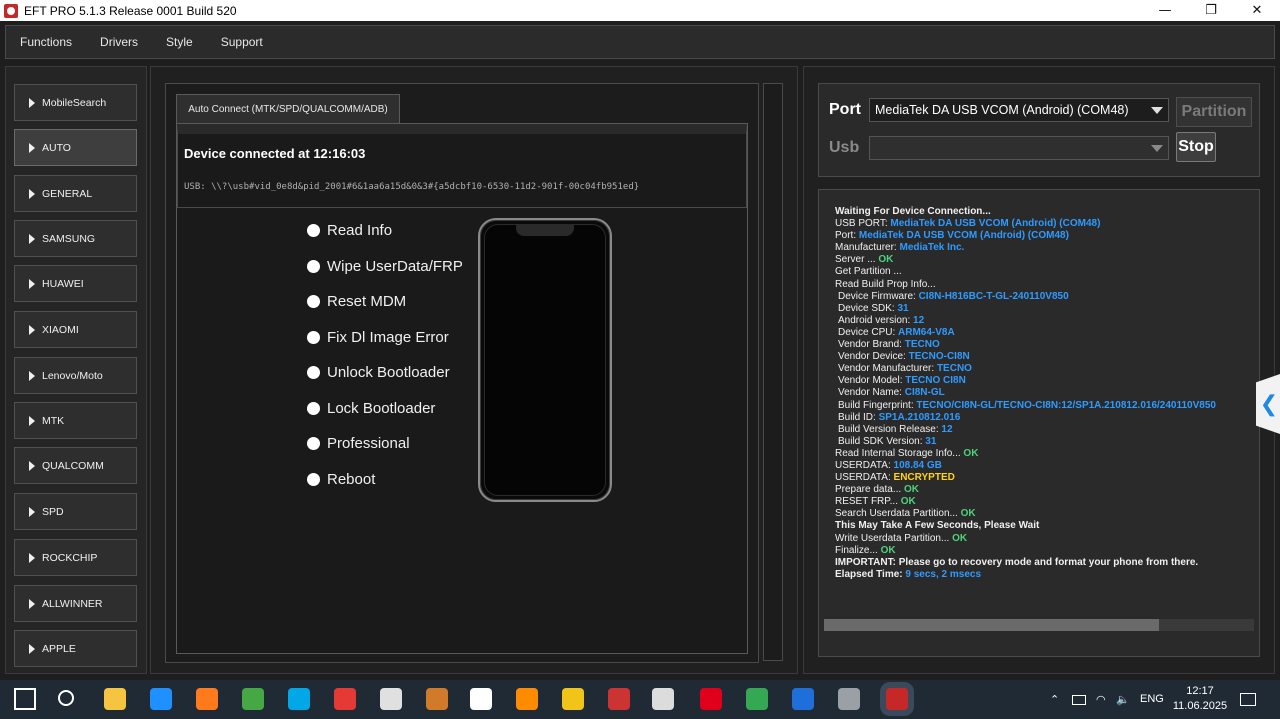 This screenshot has height=719, width=1280. I want to click on sidebar-item-qualcomm: QUALCOMM, so click(75, 465).